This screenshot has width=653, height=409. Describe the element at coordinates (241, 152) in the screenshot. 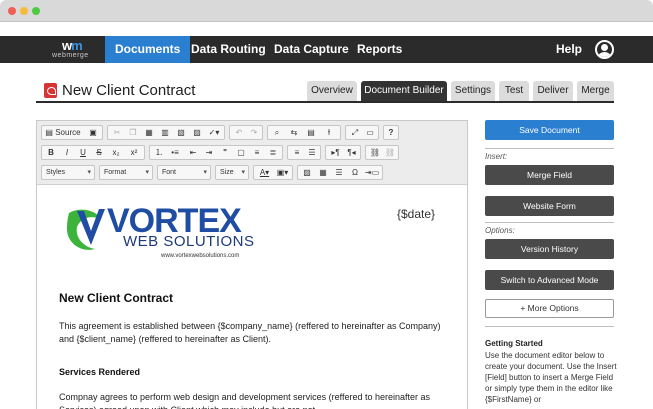

I see `create-div-icon: ▢` at that location.